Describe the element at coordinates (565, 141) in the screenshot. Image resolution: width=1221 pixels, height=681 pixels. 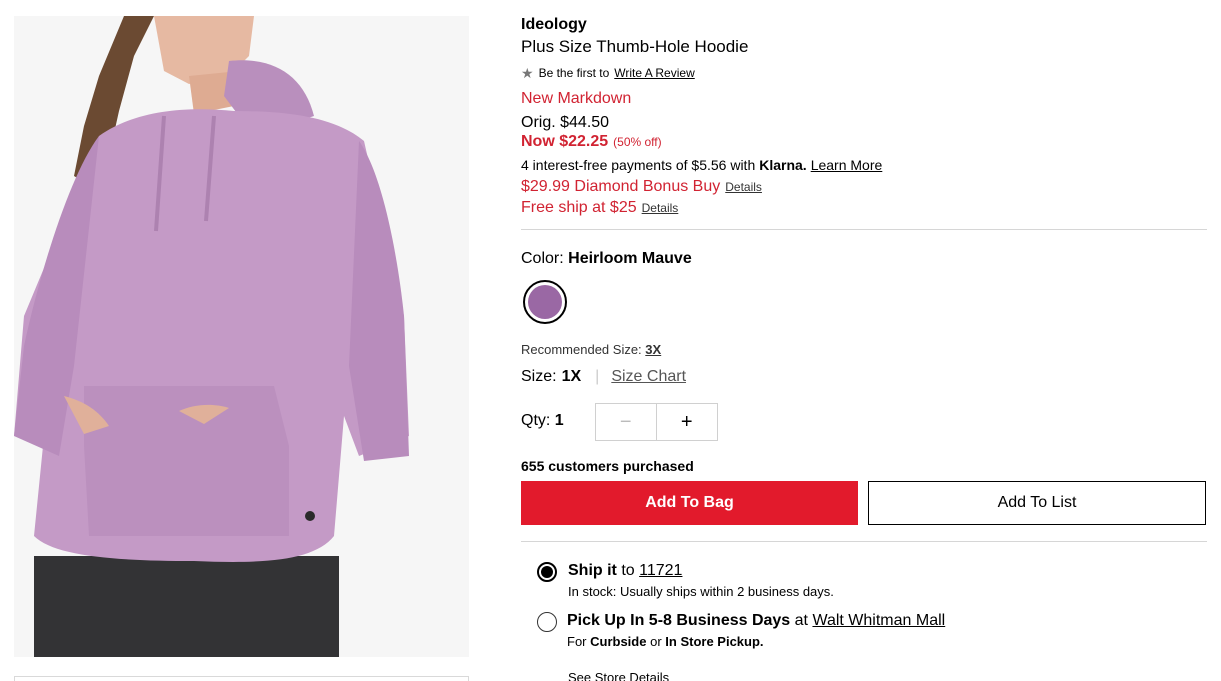
I see `sale-price: Now $22.25` at that location.